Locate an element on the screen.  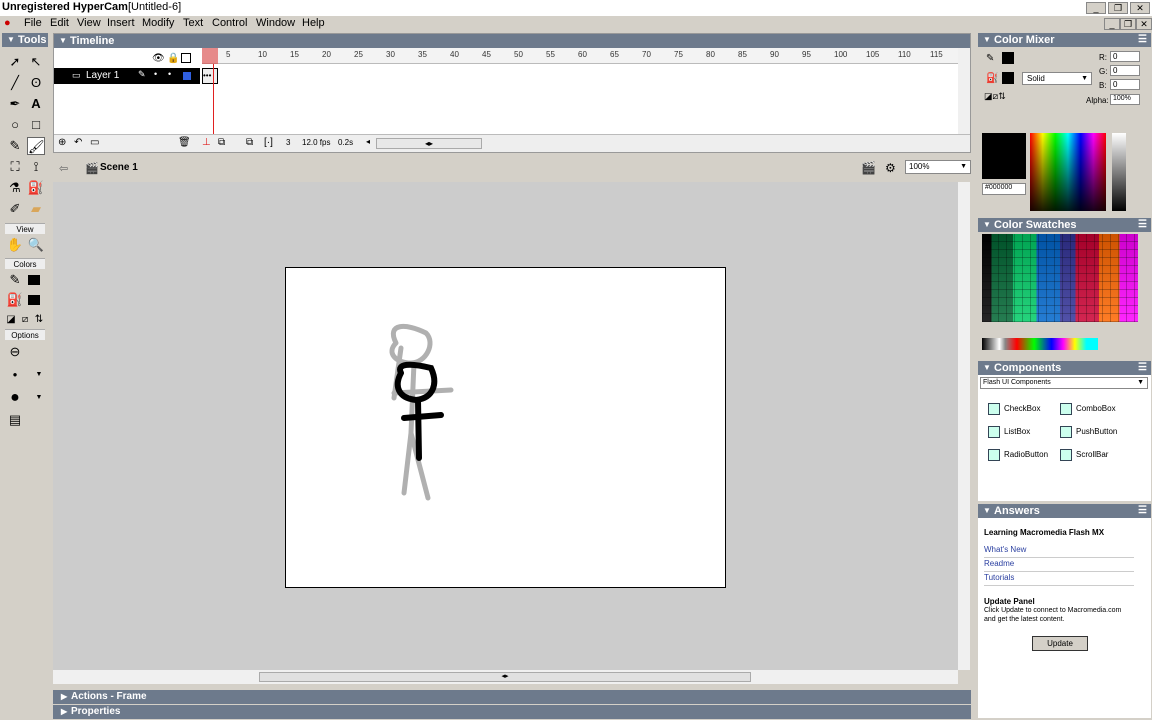
fill-color-icon: ⛽ is located at coordinates (15, 300).